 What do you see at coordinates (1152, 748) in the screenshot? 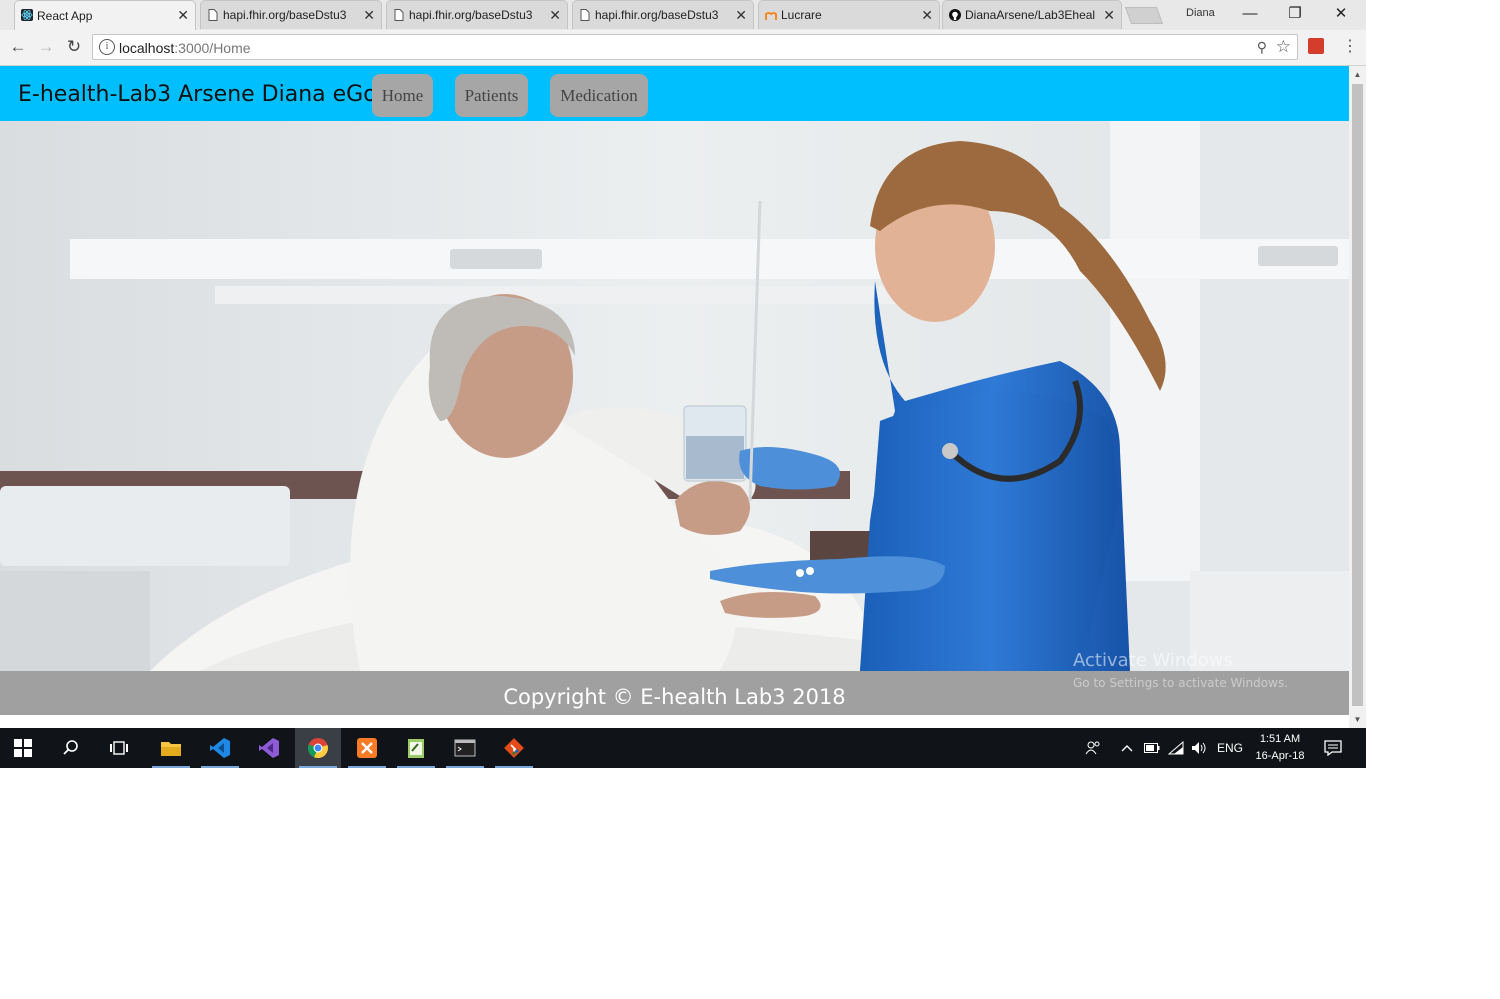
I see `battery-icon` at bounding box center [1152, 748].